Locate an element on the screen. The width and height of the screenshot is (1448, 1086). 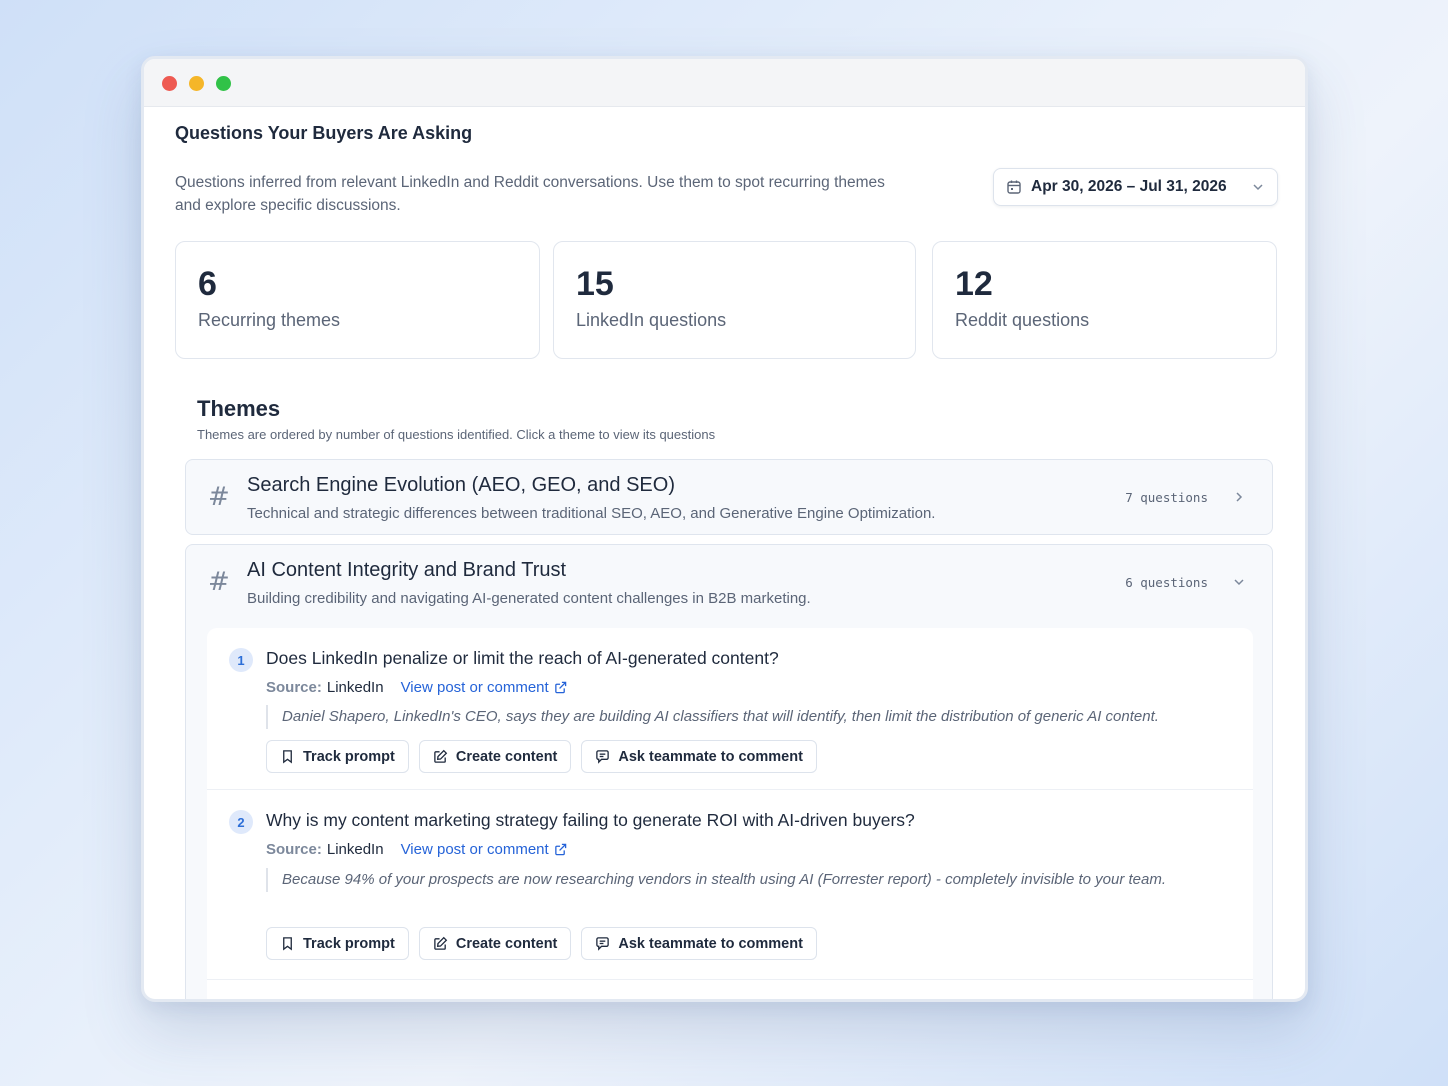
stat-card-reddit: 12 Reddit questions is located at coordinates (1104, 300).